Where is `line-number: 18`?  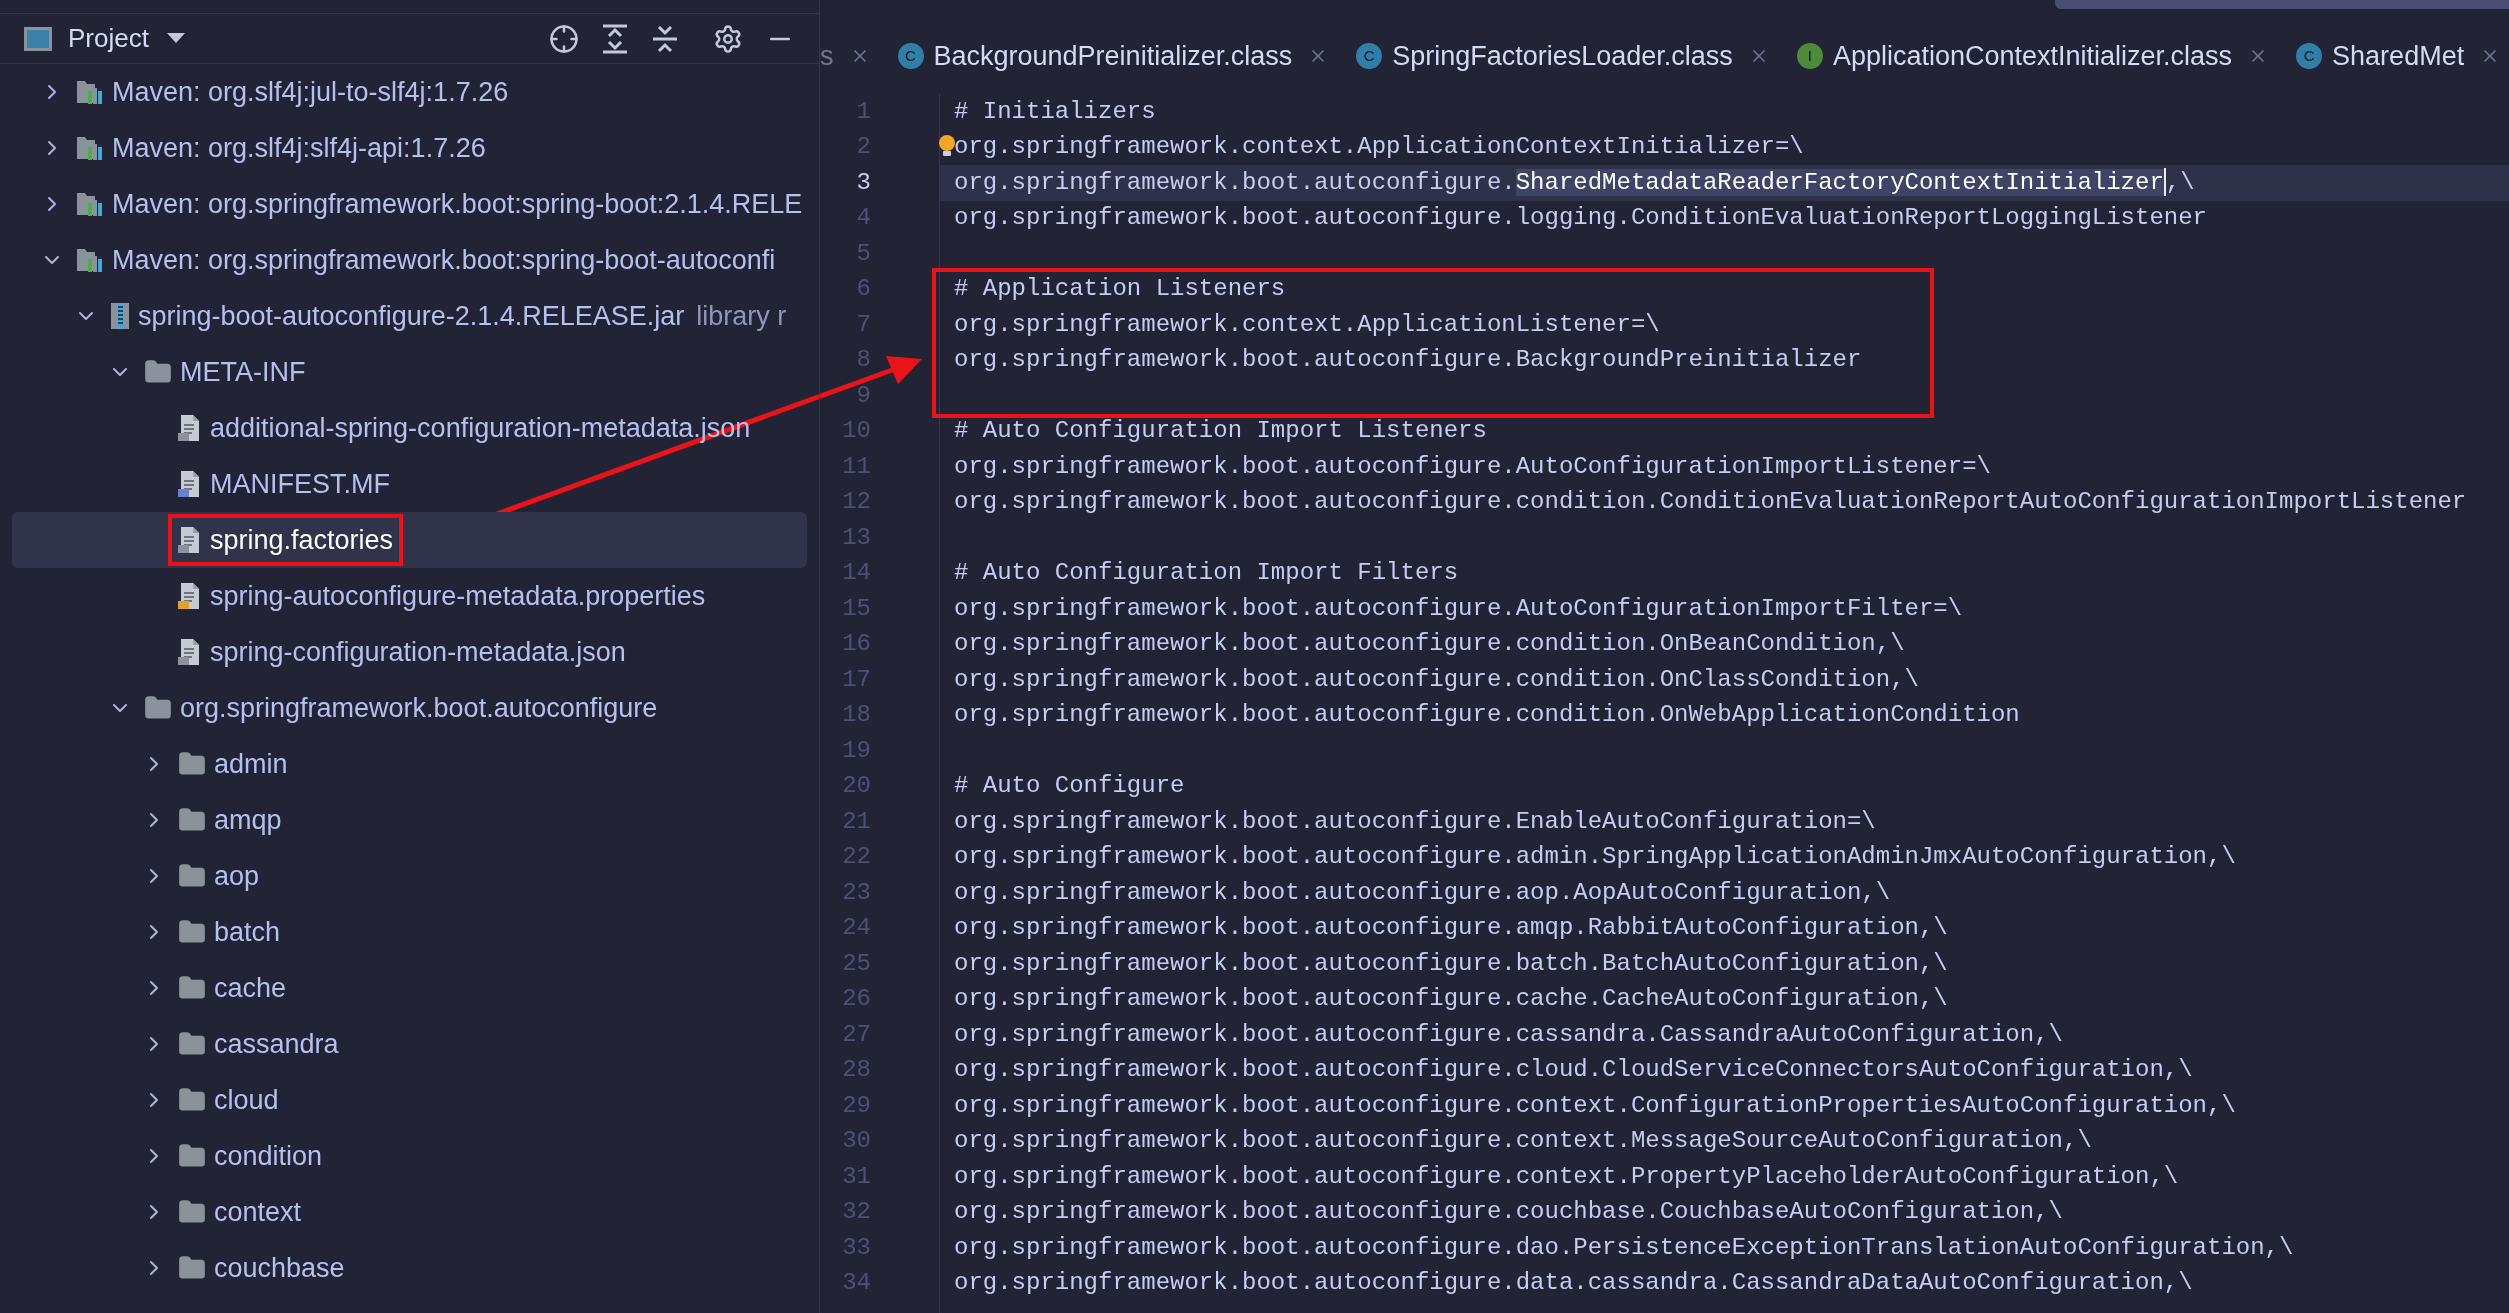 line-number: 18 is located at coordinates (856, 715).